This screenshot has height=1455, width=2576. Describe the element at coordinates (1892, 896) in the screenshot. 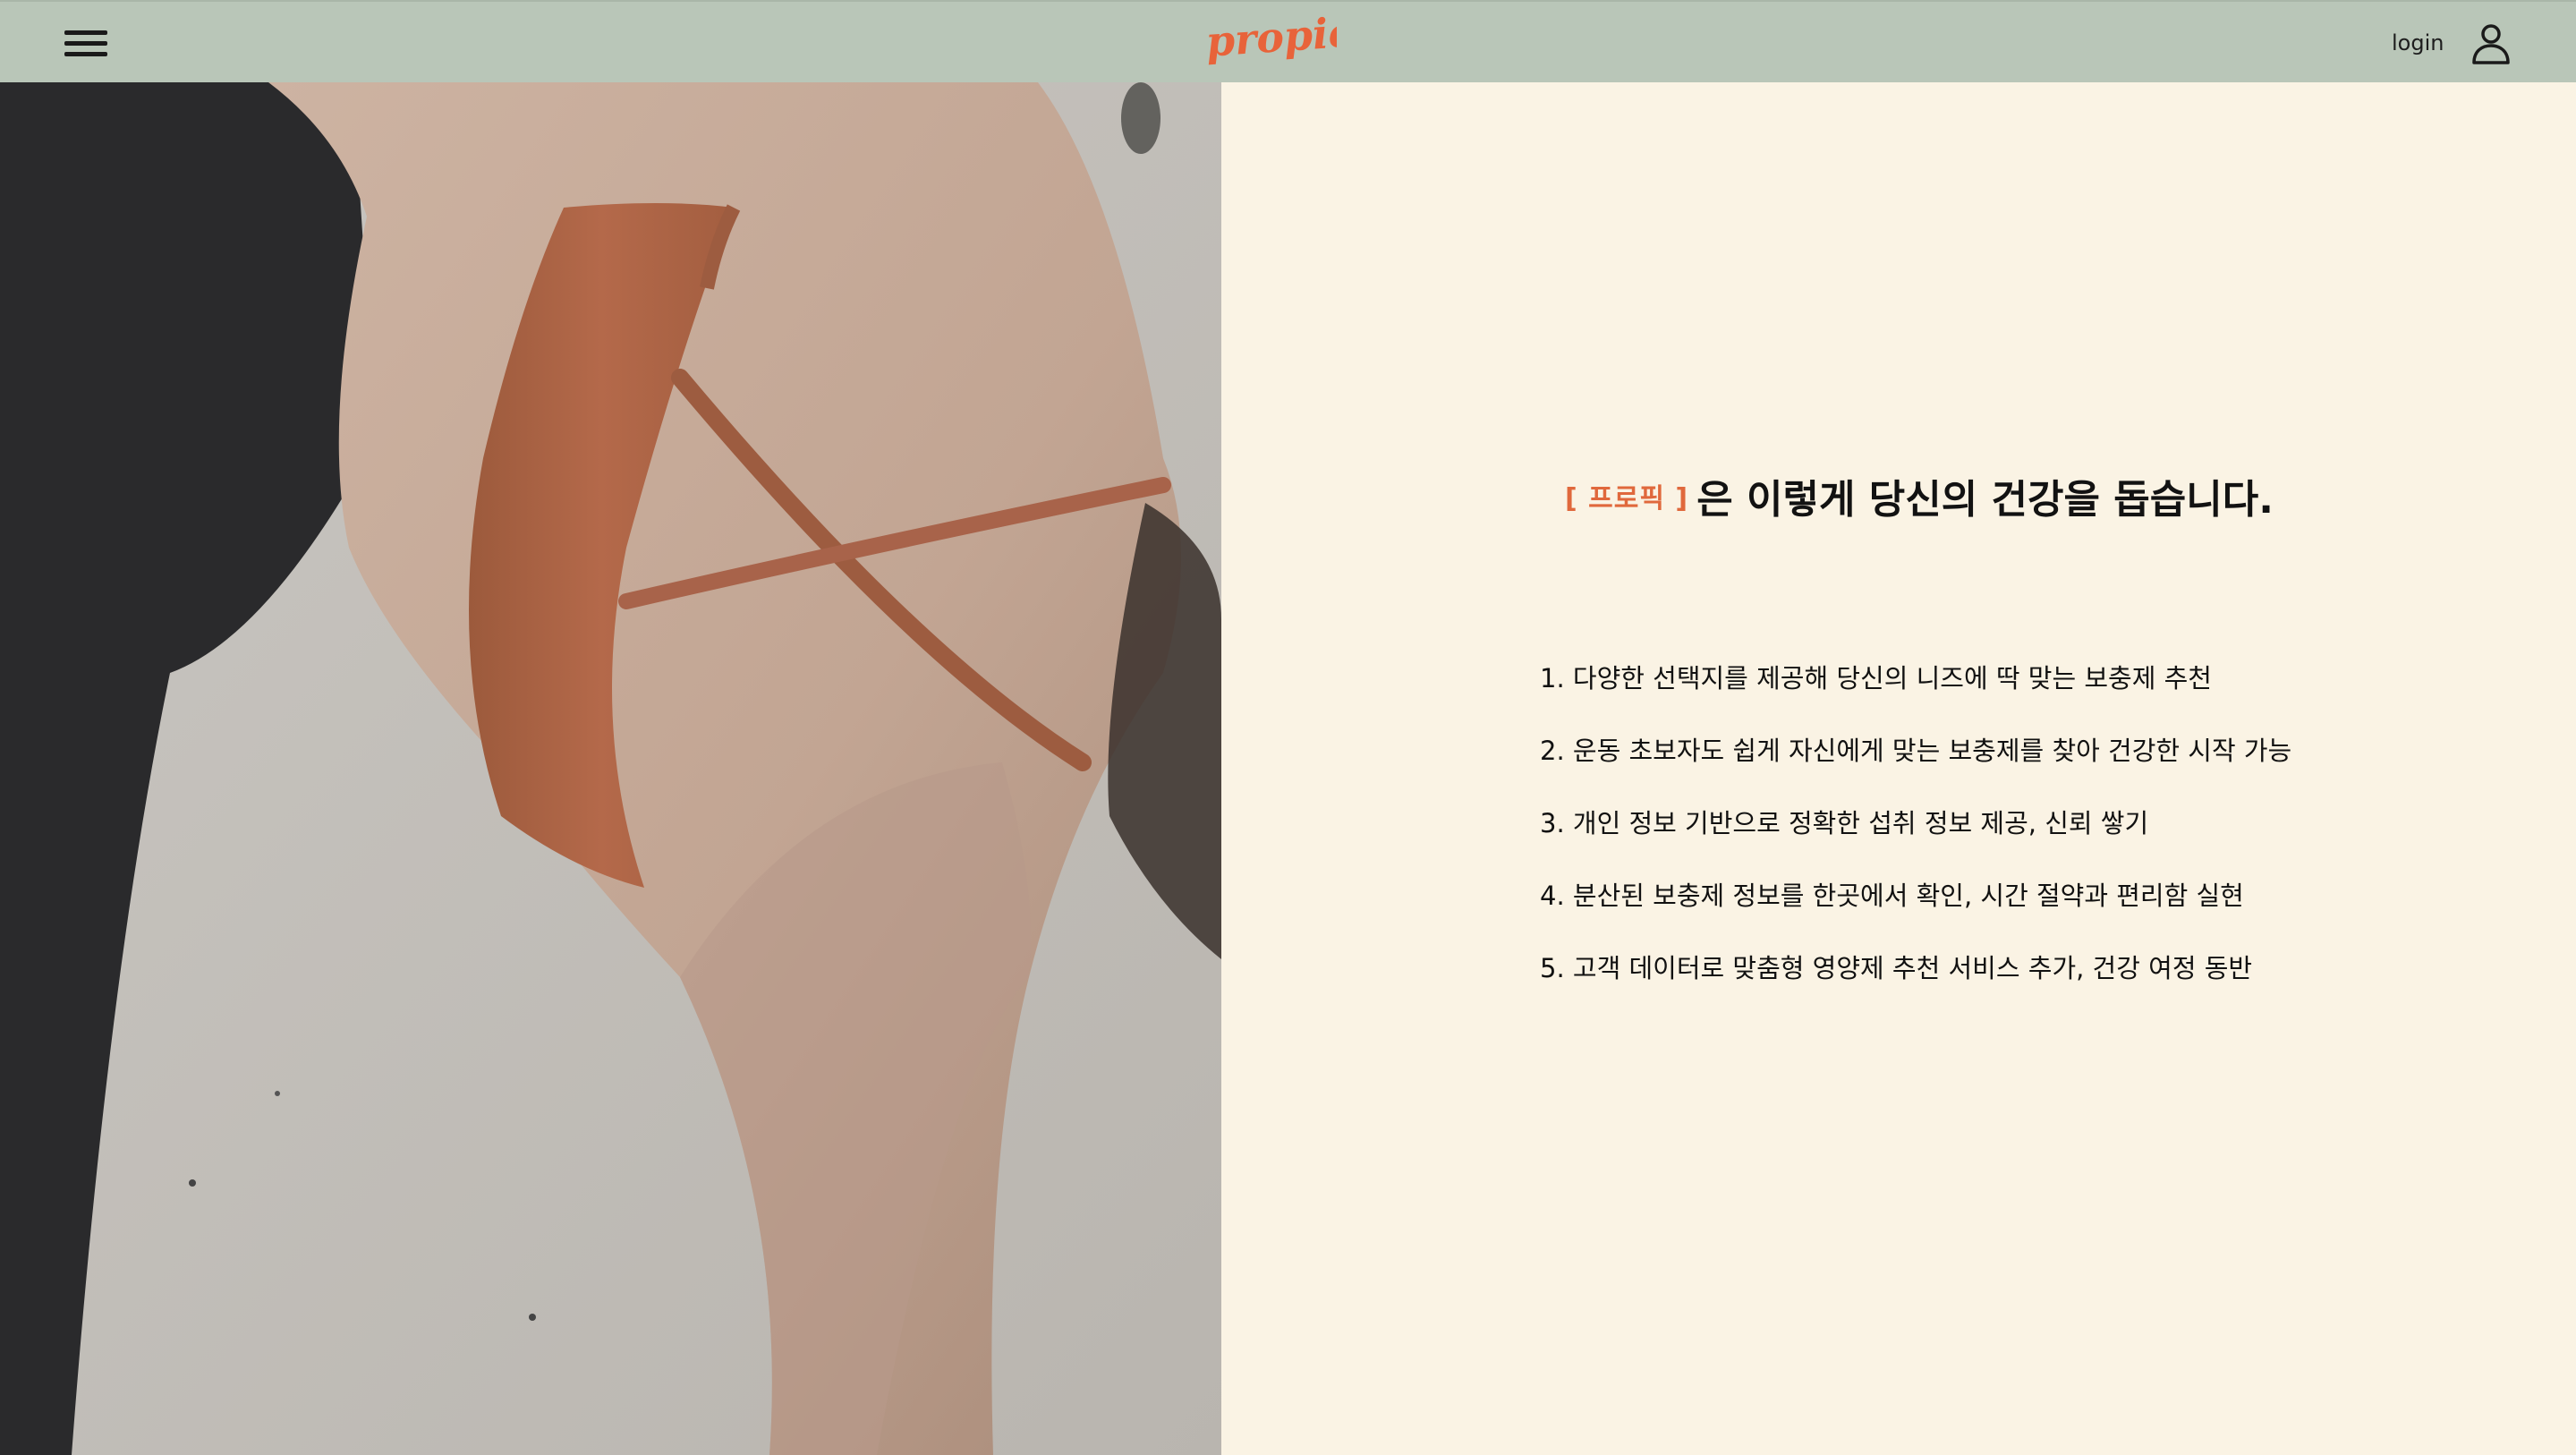

I see `feature-item: 4. 분산된 보충제 정보를 한곳에서 확인, 시간 절약과 편리함 실현` at that location.